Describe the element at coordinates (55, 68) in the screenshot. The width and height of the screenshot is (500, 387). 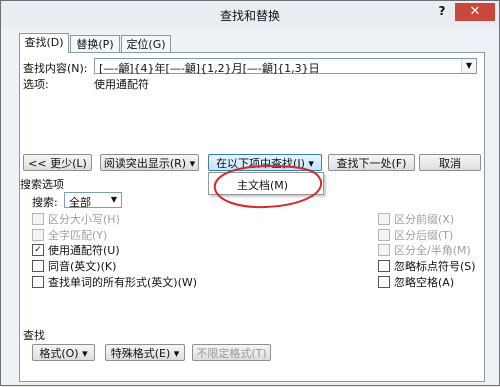
I see `find-what-label: 查找内容(N):` at that location.